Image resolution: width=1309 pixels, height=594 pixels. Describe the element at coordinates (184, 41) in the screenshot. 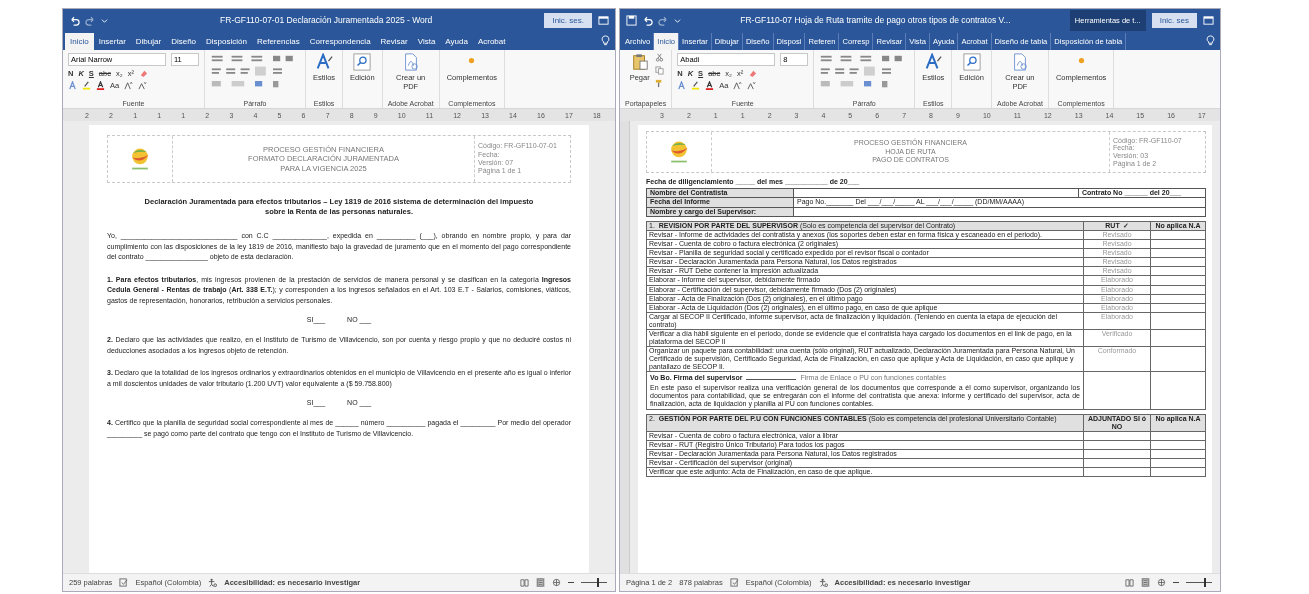

I see `ribbon-tab: Diseño` at that location.